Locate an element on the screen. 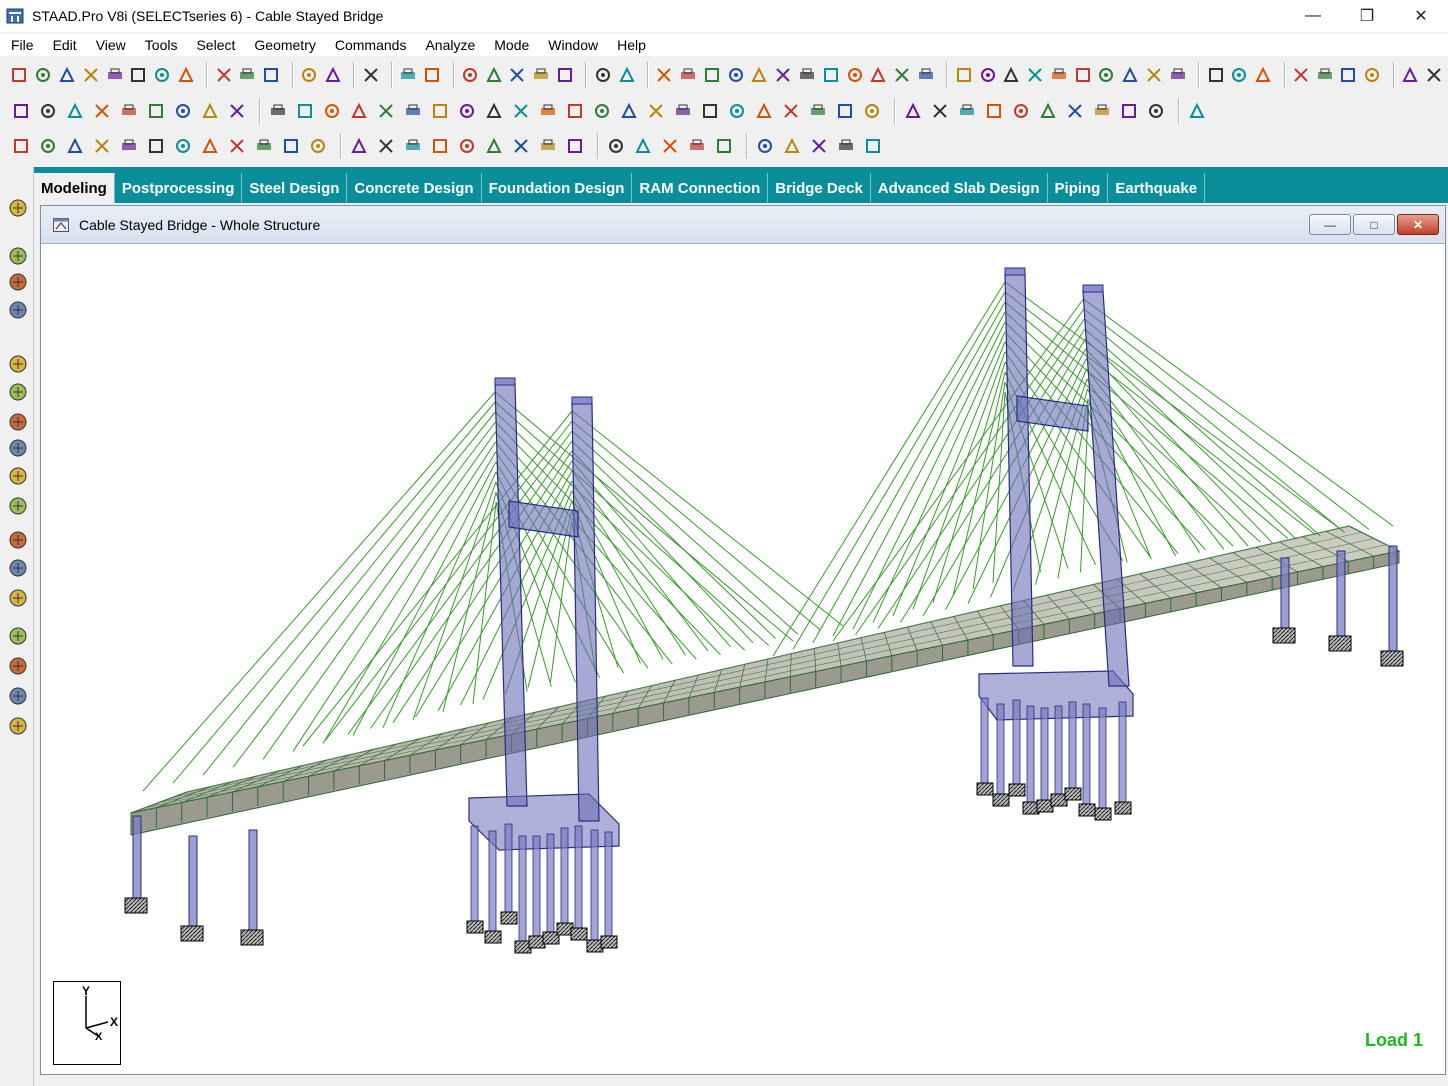 This screenshot has width=1448, height=1086. tb1-button-7-icon is located at coordinates (185, 75).